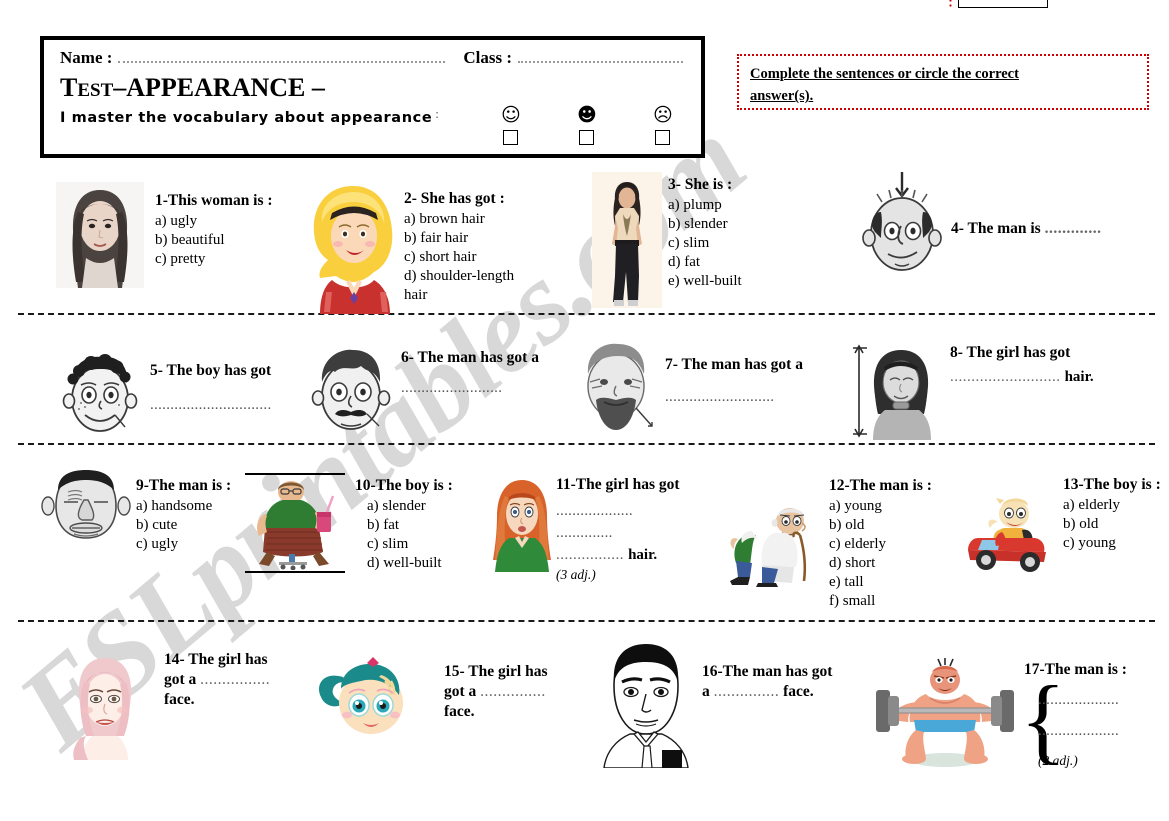 Image resolution: width=1169 pixels, height=821 pixels. What do you see at coordinates (705, 243) in the screenshot?
I see `question-3-option-c: c) slim` at bounding box center [705, 243].